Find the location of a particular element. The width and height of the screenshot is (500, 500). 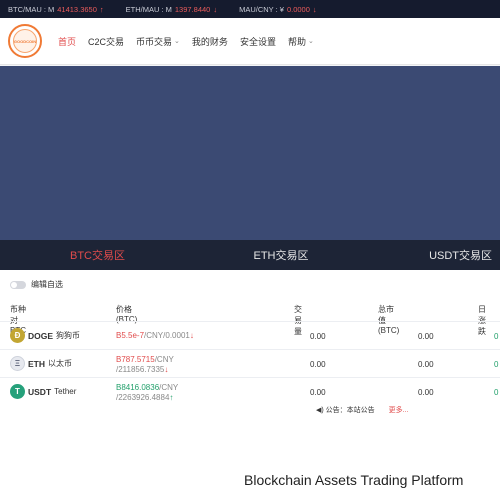

edit-favorites-toggle: 编辑自选 is located at coordinates (36, 284).